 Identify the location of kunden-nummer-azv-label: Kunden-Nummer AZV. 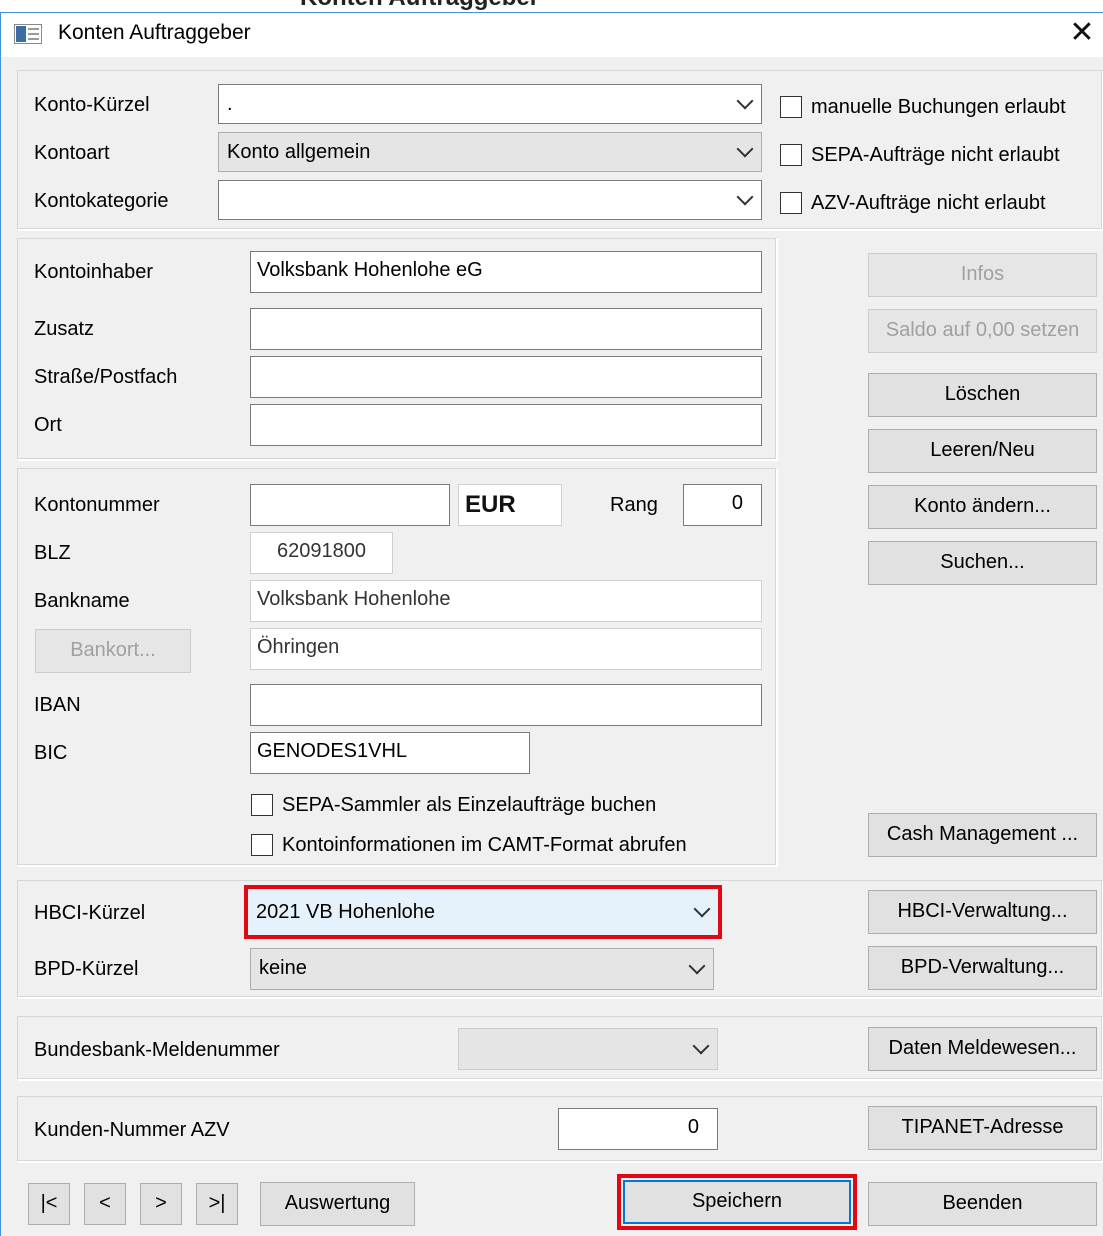
(132, 1130).